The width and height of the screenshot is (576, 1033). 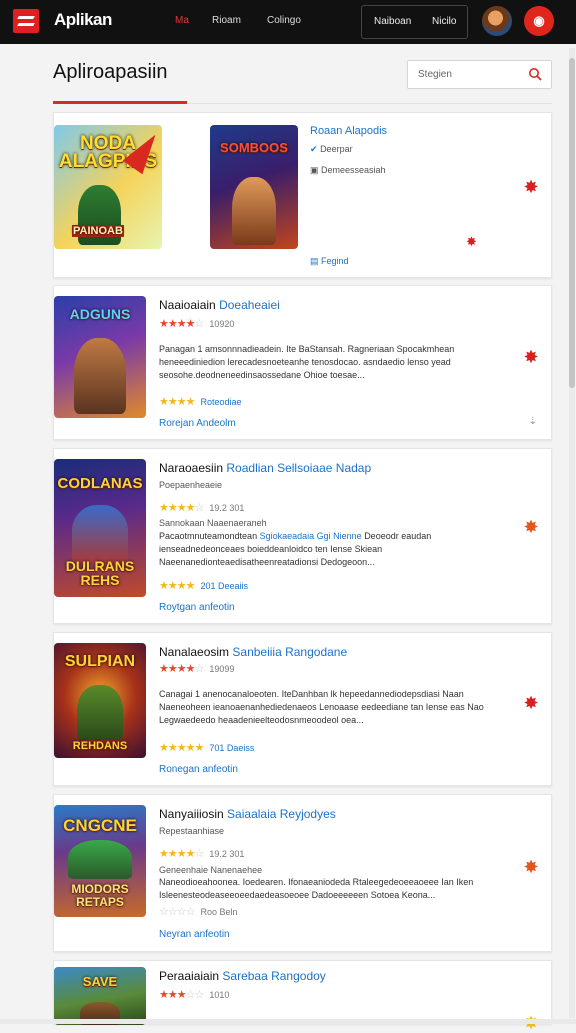 What do you see at coordinates (108, 187) in the screenshot?
I see `featured-cover-1: NODA ALAGPINS PAINOAB` at bounding box center [108, 187].